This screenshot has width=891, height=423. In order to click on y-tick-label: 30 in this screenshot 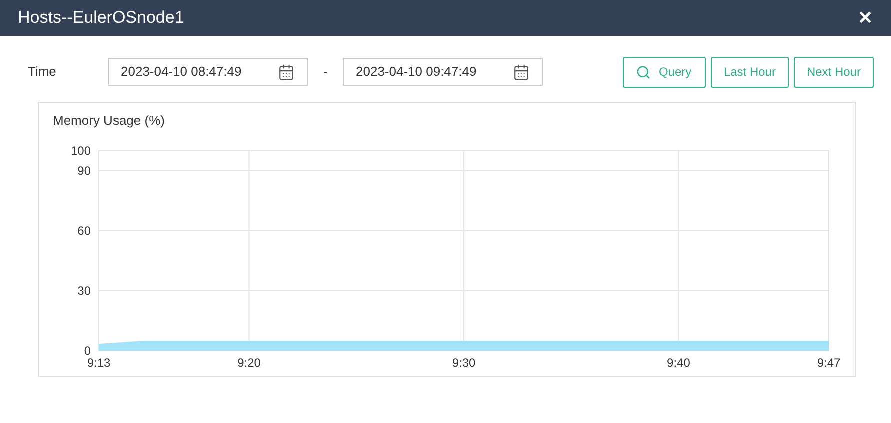, I will do `click(84, 291)`.